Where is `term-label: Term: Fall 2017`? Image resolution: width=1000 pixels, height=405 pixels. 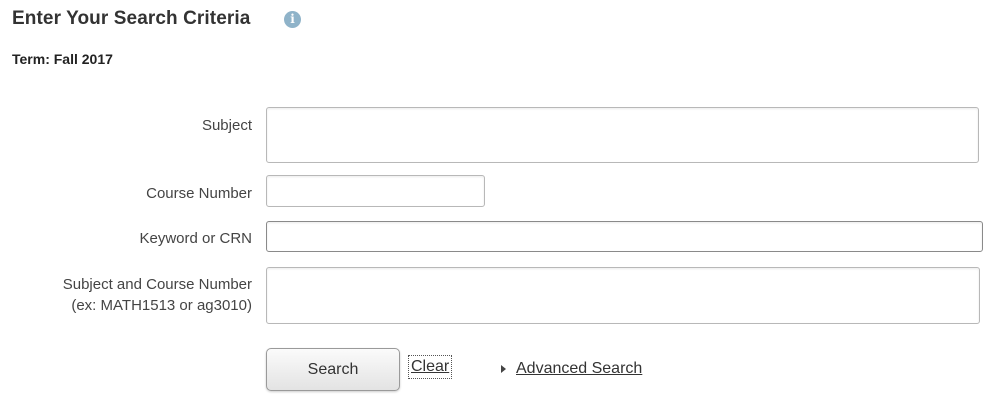
term-label: Term: Fall 2017 is located at coordinates (62, 59).